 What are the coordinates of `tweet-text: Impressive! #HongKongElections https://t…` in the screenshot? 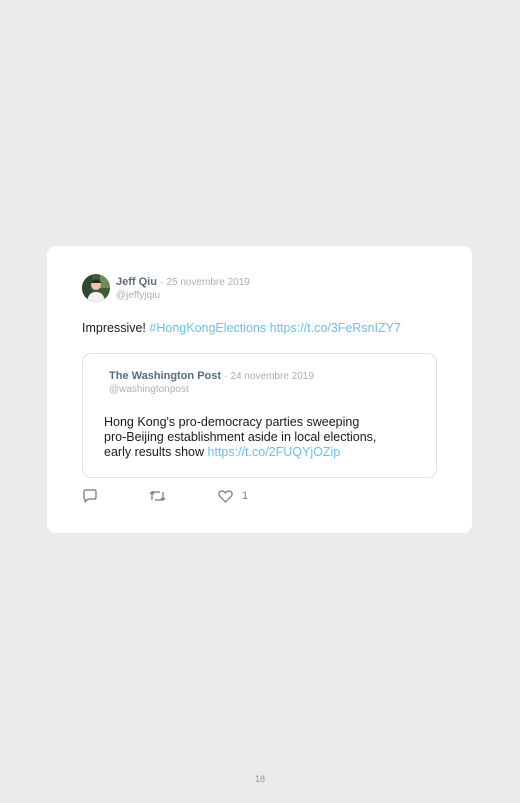 It's located at (241, 328).